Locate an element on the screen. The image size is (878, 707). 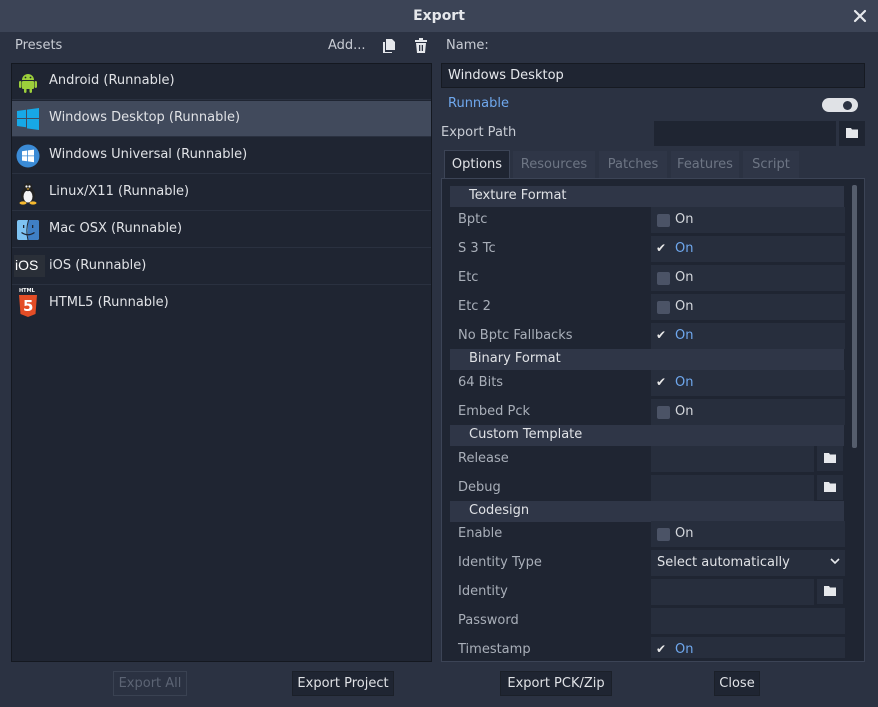
preset-item-windows-desktop: Windows Desktop (Runnable) is located at coordinates (221, 119).